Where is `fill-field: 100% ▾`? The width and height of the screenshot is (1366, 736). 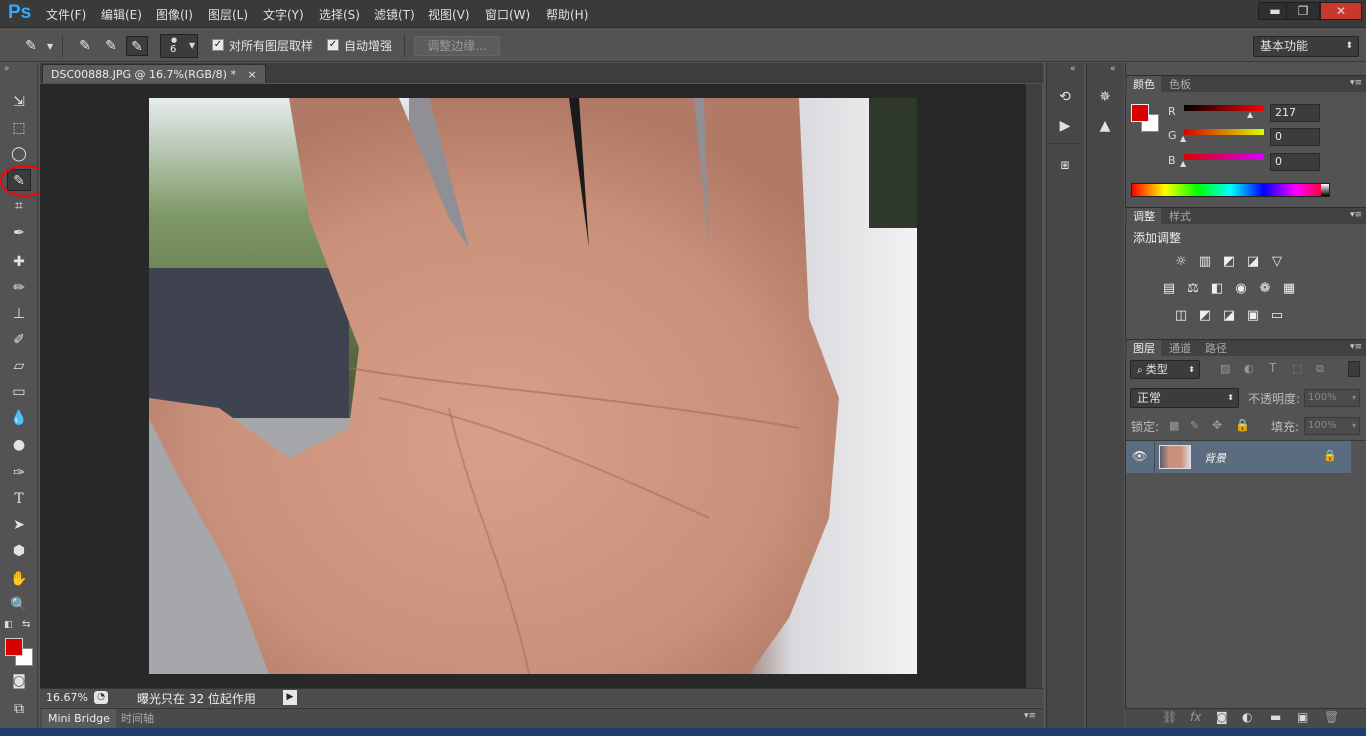 fill-field: 100% ▾ is located at coordinates (1332, 426).